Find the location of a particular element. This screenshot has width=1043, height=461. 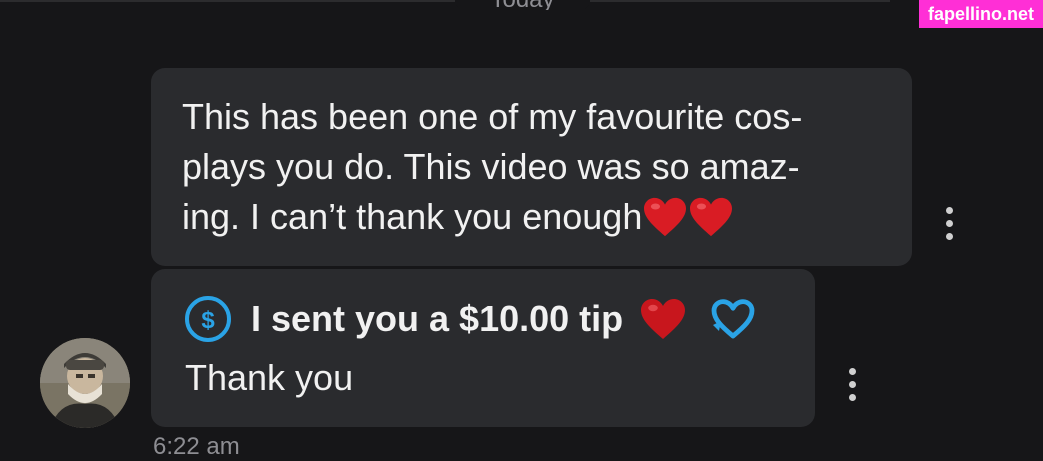

blue-heart-outline-icon is located at coordinates (733, 319).